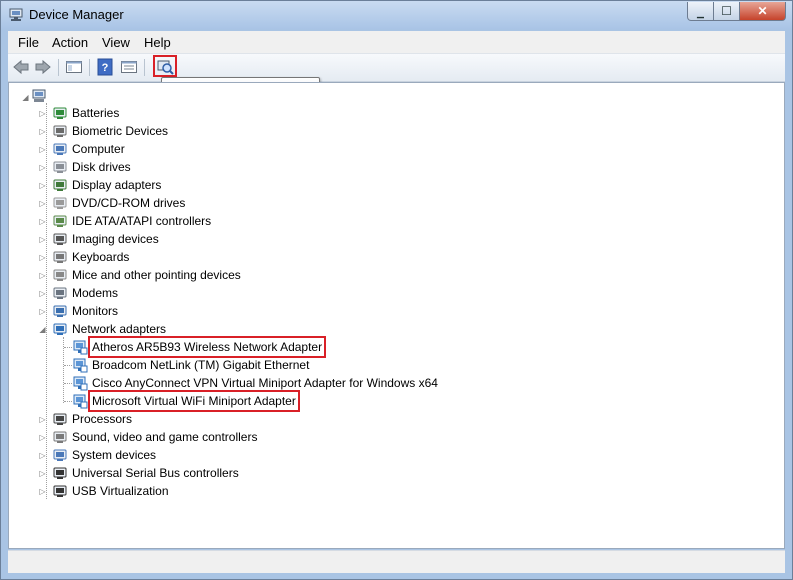 Image resolution: width=793 pixels, height=580 pixels. I want to click on network-adapter-label: Microsoft Virtual WiFi Miniport Adapter, so click(194, 401).